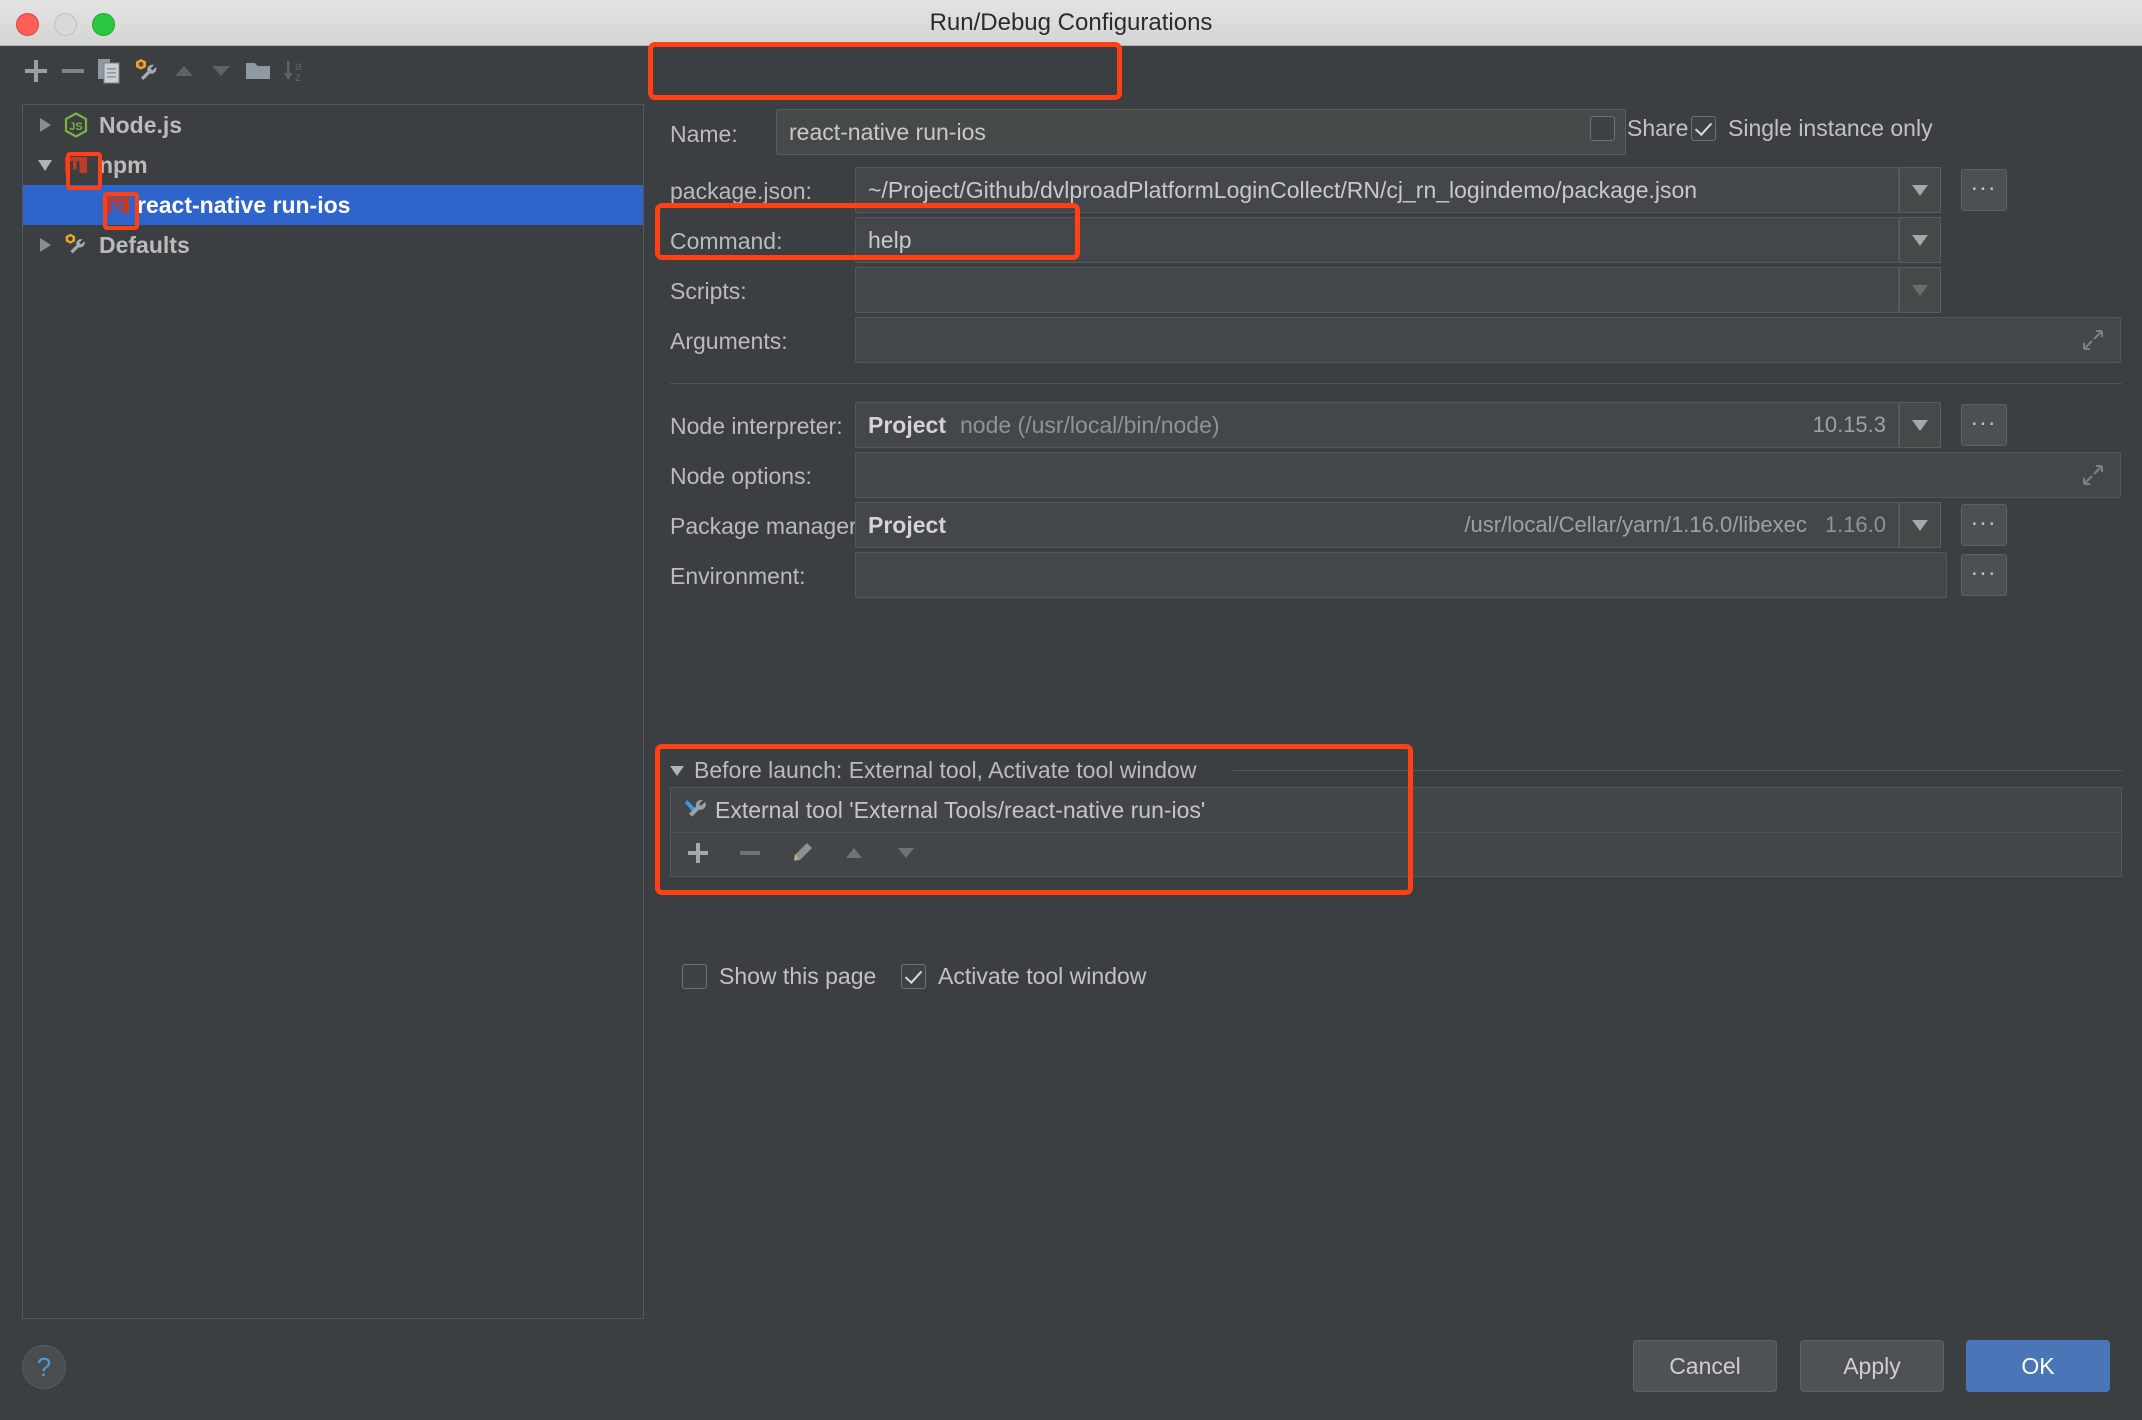 Image resolution: width=2142 pixels, height=1420 pixels. I want to click on copy-configuration-button, so click(110, 71).